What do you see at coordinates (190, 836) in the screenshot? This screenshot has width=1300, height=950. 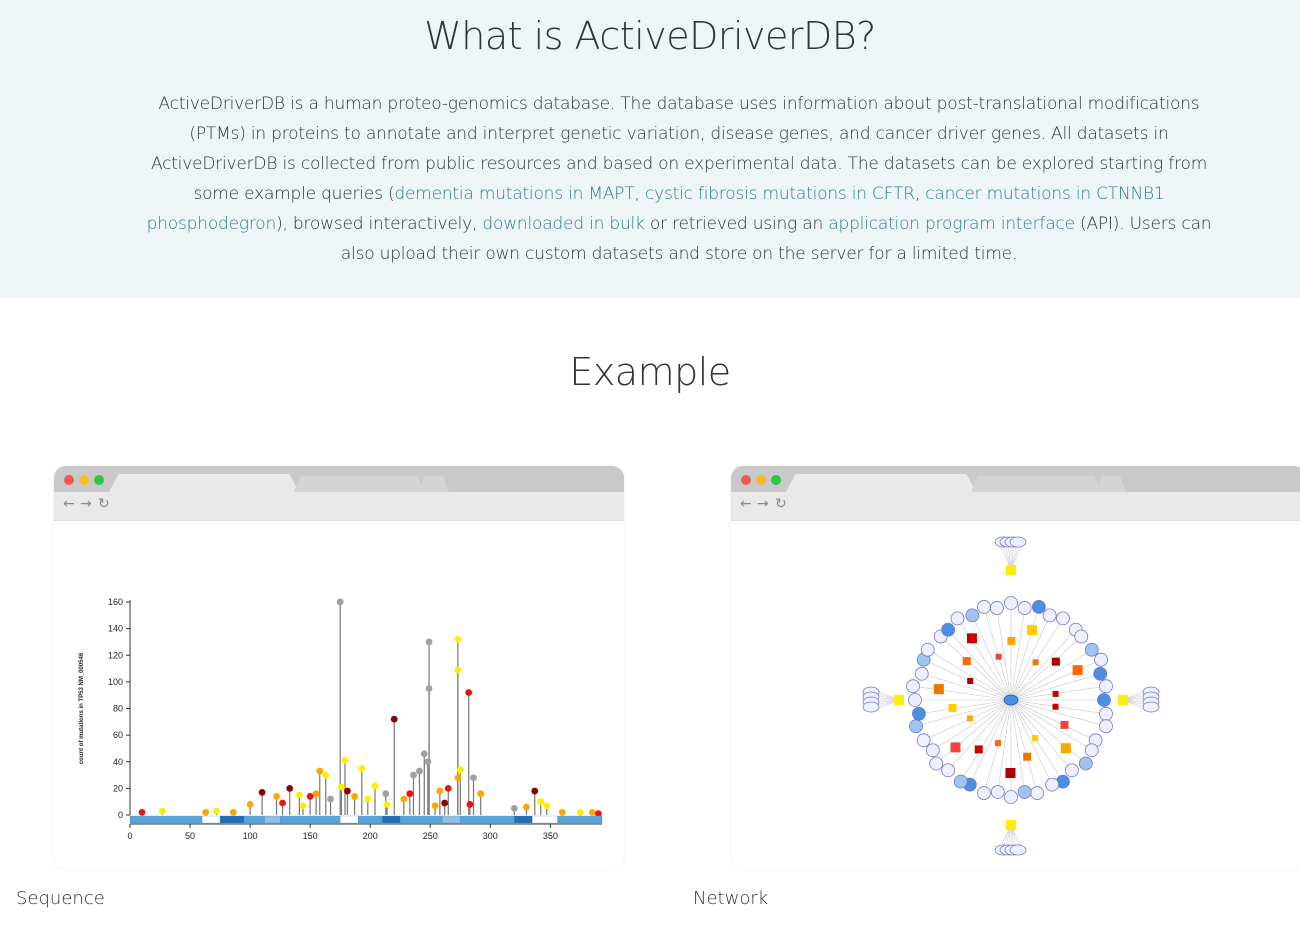 I see `x-tick-label: 50` at bounding box center [190, 836].